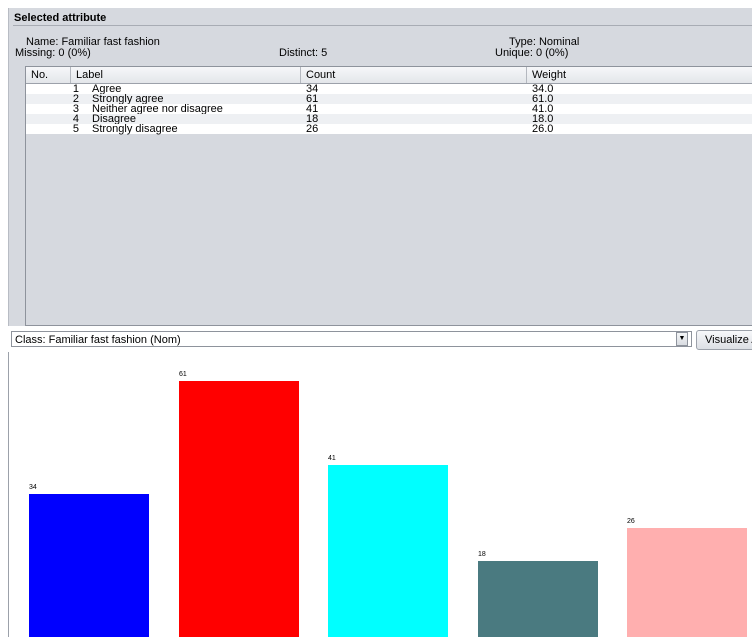 The image size is (752, 637). What do you see at coordinates (414, 75) in the screenshot?
I see `column-header-count: Count` at bounding box center [414, 75].